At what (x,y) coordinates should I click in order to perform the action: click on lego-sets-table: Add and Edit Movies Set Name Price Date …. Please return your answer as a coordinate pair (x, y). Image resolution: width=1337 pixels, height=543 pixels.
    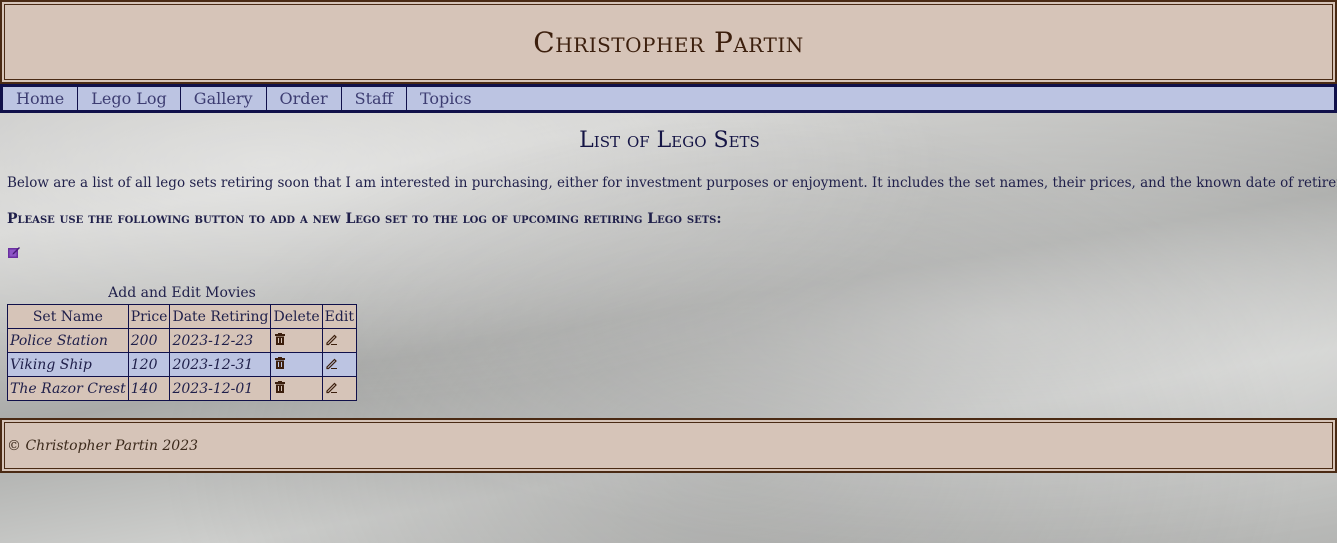
    Looking at the image, I should click on (182, 343).